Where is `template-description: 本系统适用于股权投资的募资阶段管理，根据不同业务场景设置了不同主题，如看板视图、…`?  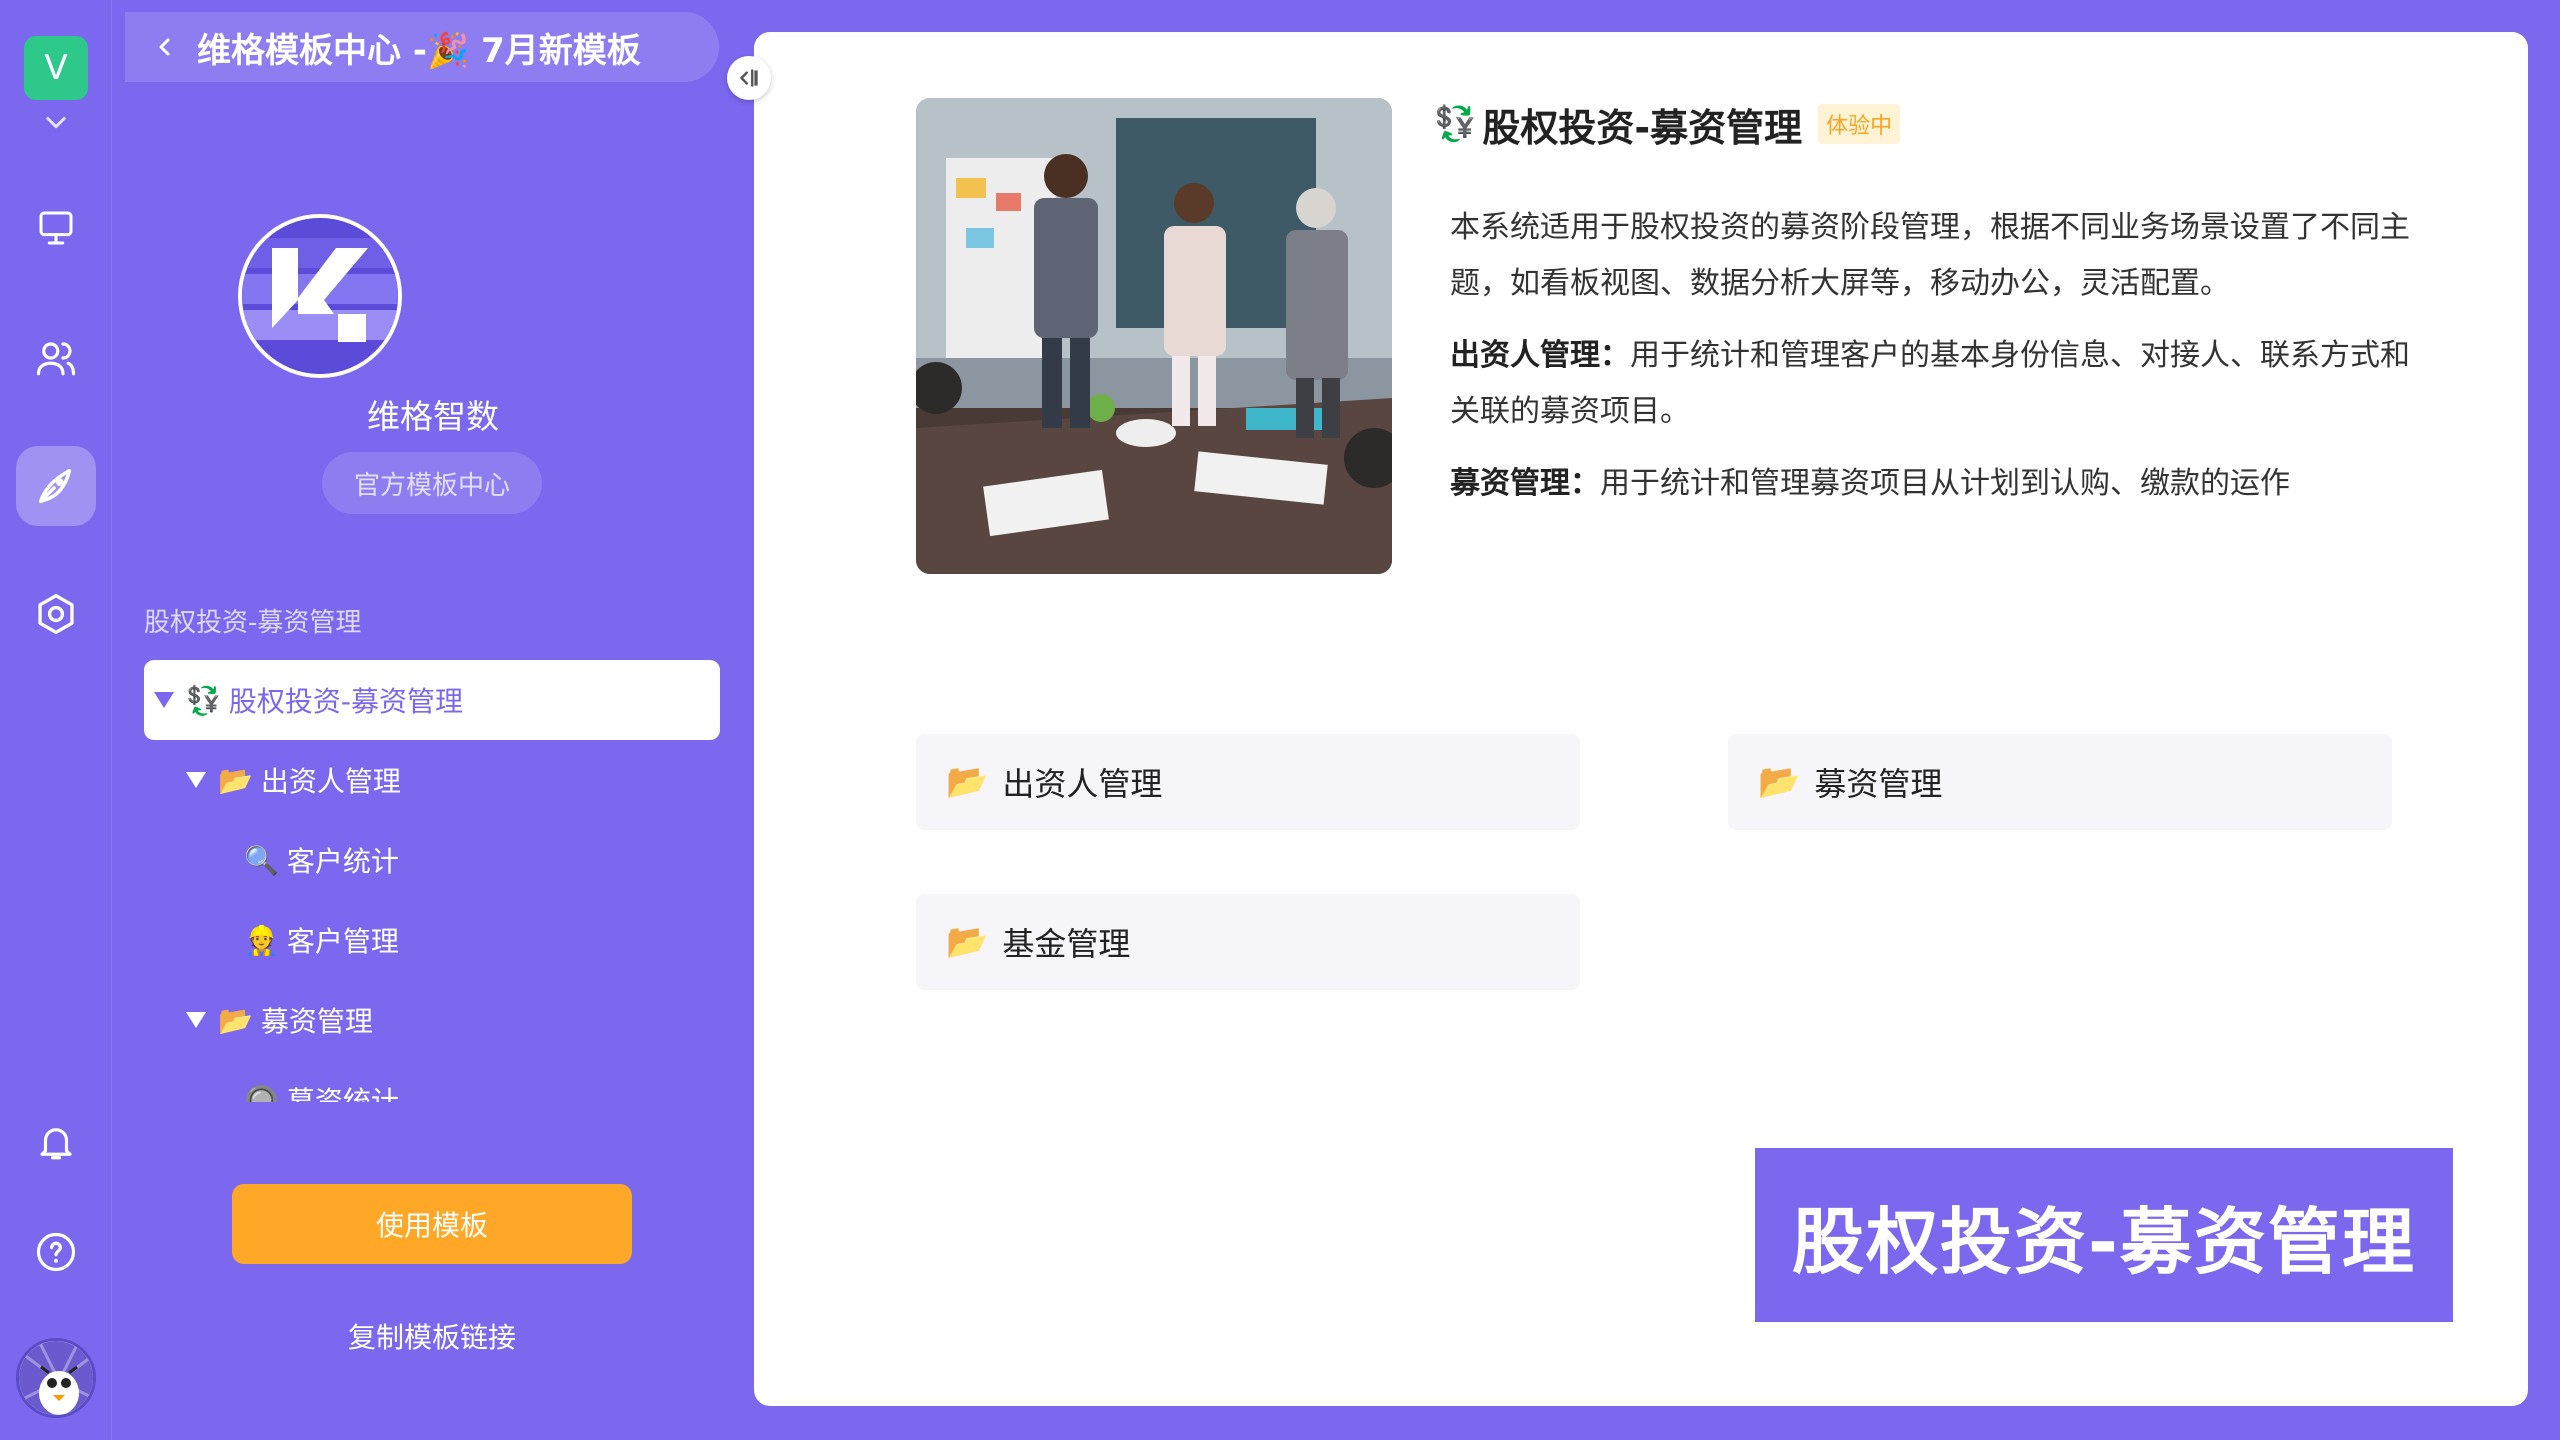 template-description: 本系统适用于股权投资的募资阶段管理，根据不同业务场景设置了不同主题，如看板视图、… is located at coordinates (1932, 400).